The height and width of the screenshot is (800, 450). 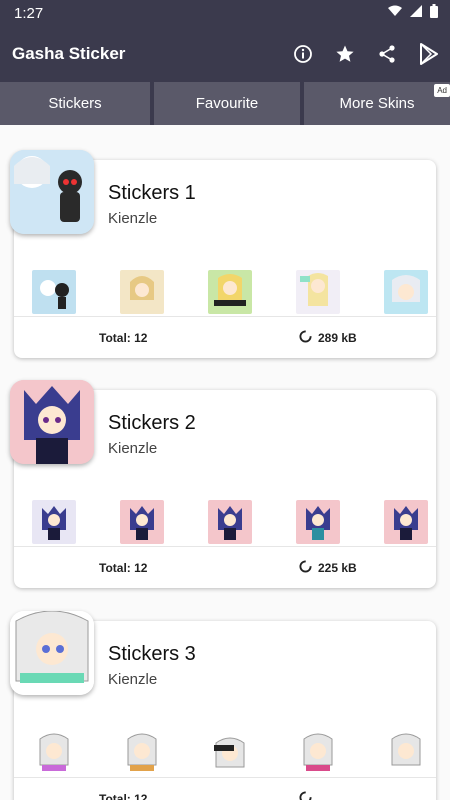 I want to click on app-actions, so click(x=366, y=54).